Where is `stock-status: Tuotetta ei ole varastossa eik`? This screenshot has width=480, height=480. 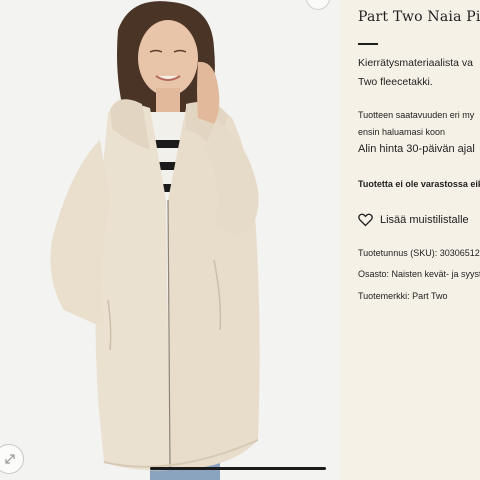 stock-status: Tuotetta ei ole varastossa eik is located at coordinates (419, 184).